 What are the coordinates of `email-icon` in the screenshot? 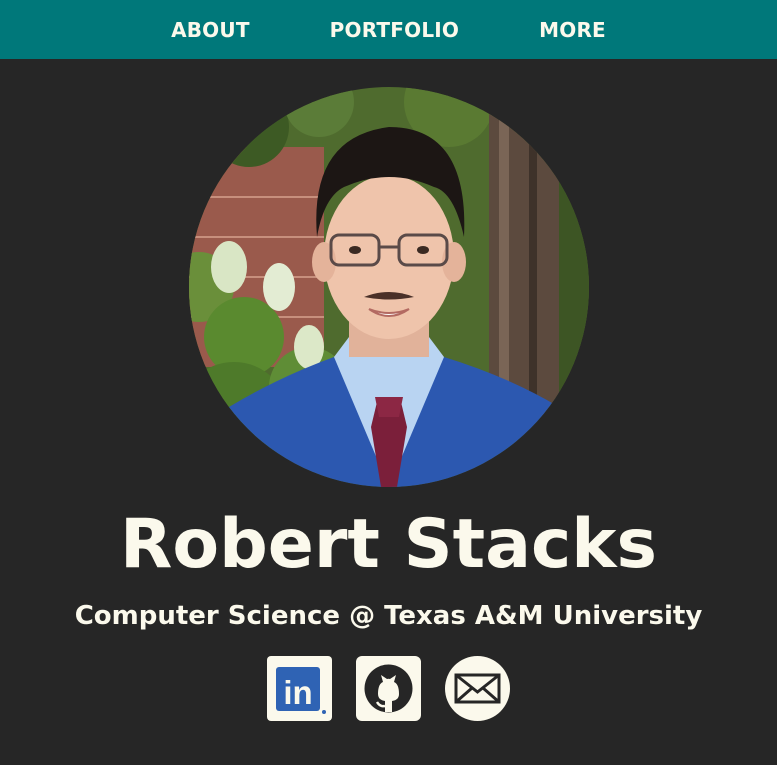 It's located at (477, 688).